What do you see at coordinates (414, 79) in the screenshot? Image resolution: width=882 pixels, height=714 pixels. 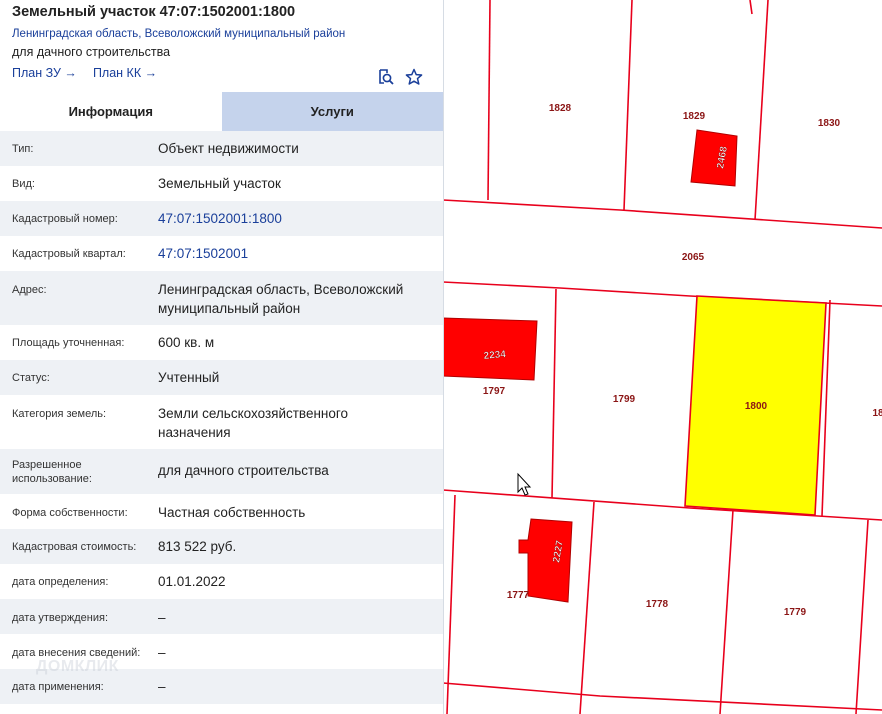 I see `star-icon` at bounding box center [414, 79].